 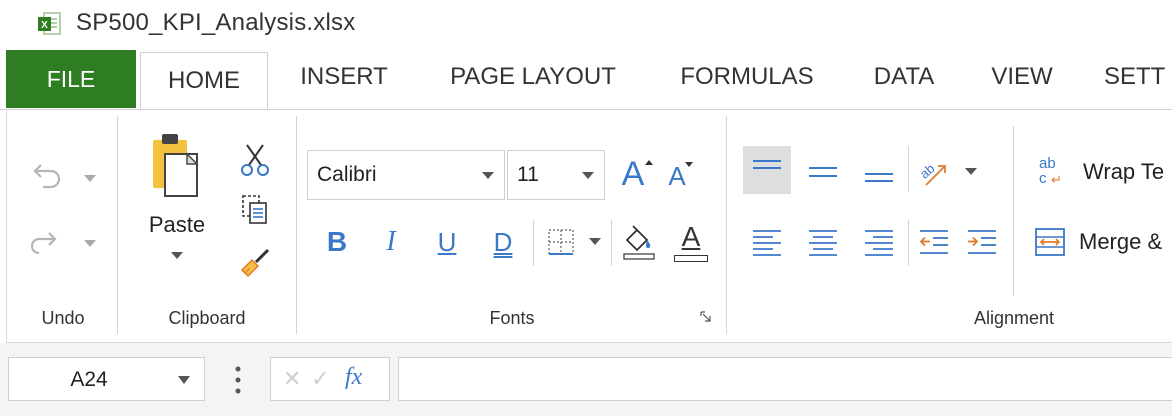 What do you see at coordinates (177, 255) in the screenshot?
I see `paste-dropdown-arrow` at bounding box center [177, 255].